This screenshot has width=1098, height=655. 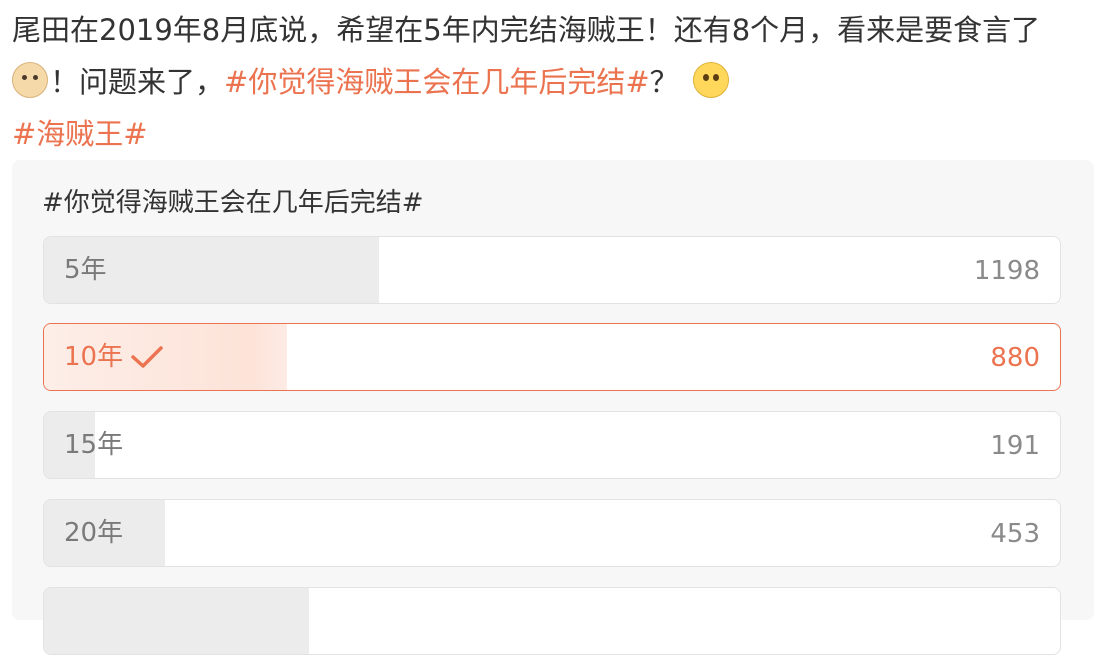 I want to click on poll-title: #你觉得海贼王会在几年后完结#, so click(x=233, y=203).